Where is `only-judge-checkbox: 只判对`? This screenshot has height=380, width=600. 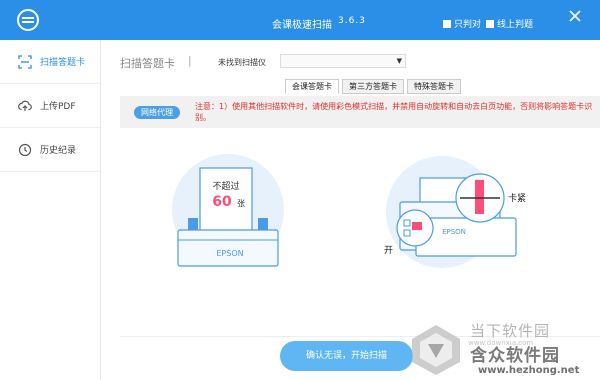
only-judge-checkbox: 只判对 is located at coordinates (462, 23).